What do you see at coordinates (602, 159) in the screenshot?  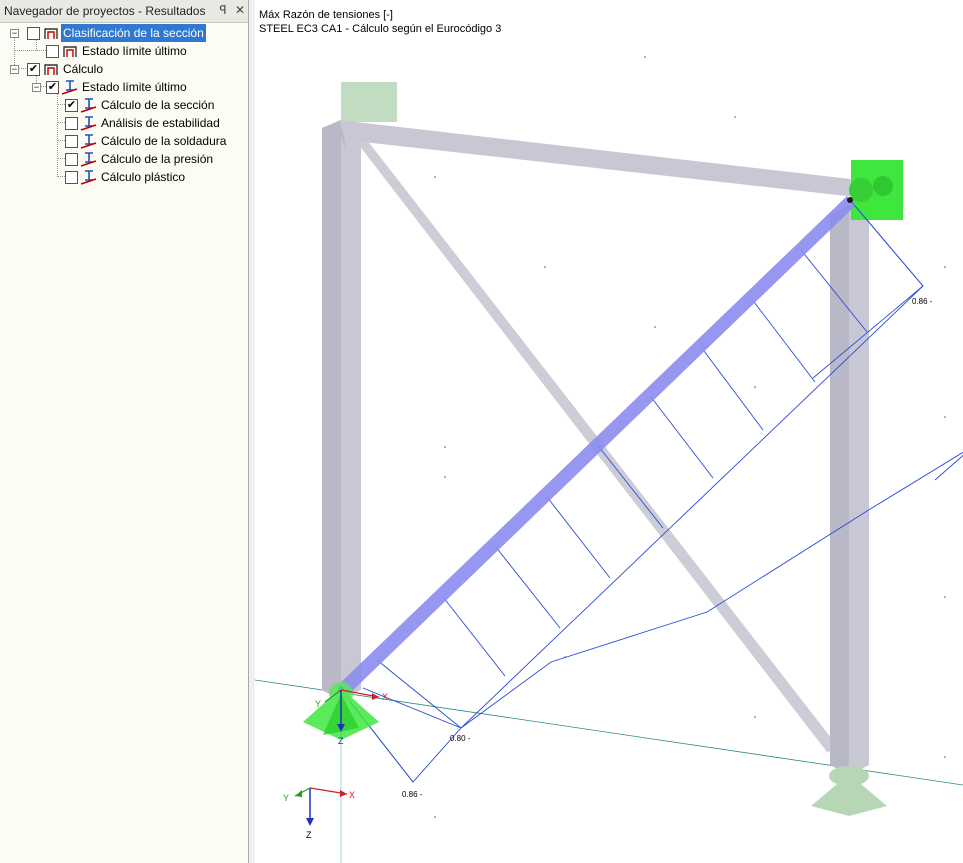 I see `top-beam` at bounding box center [602, 159].